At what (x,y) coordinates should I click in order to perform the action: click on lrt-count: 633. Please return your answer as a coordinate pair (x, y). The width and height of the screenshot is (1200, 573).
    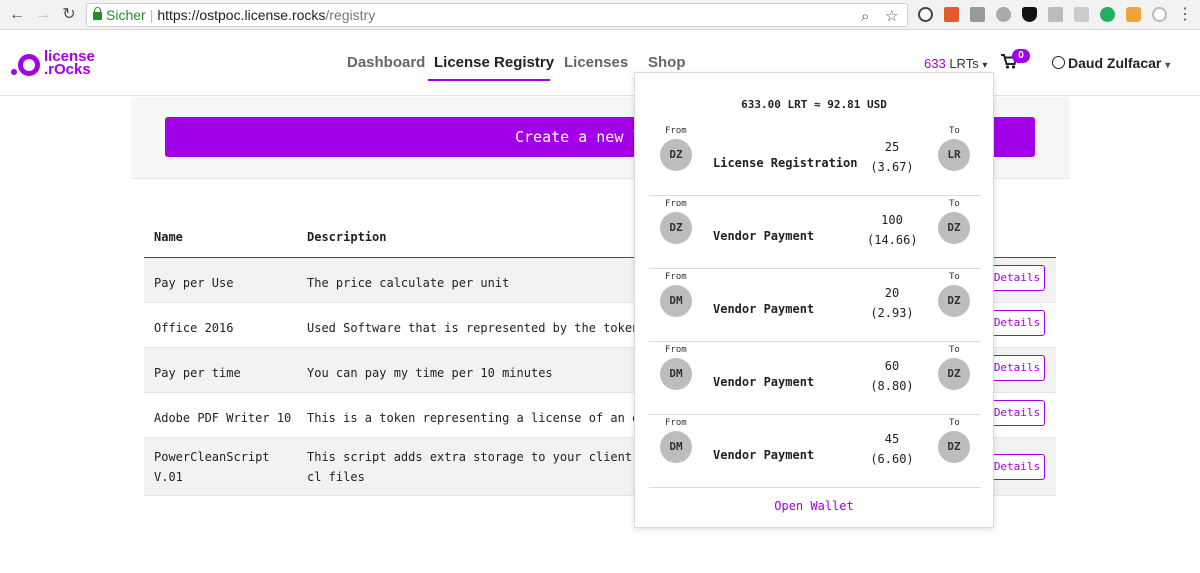
    Looking at the image, I should click on (935, 63).